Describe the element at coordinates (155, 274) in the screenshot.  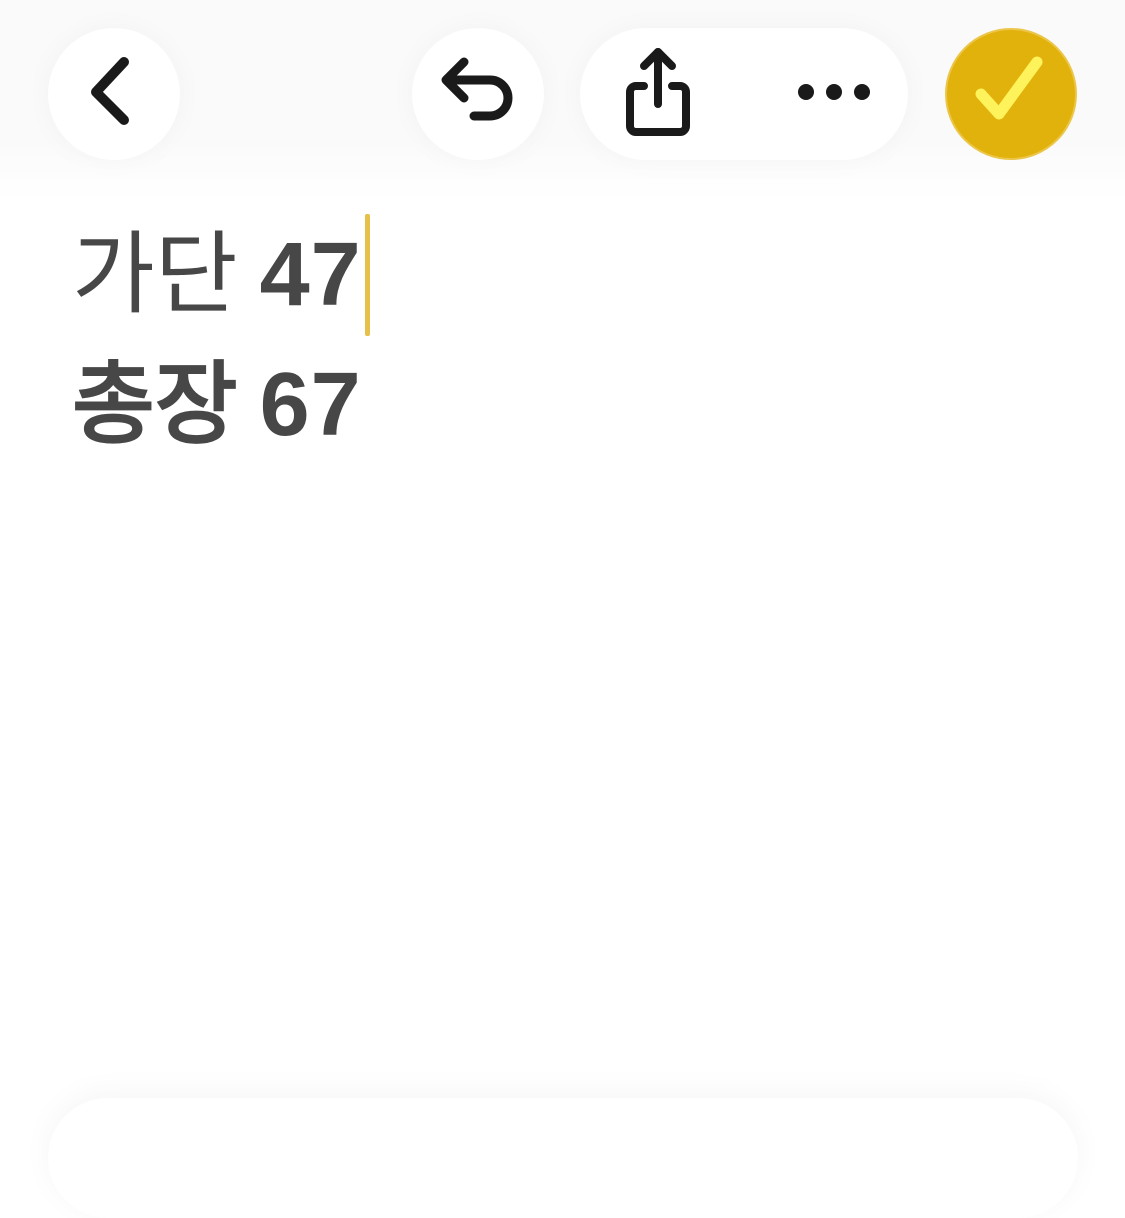
I see `note-line-label: 가단` at that location.